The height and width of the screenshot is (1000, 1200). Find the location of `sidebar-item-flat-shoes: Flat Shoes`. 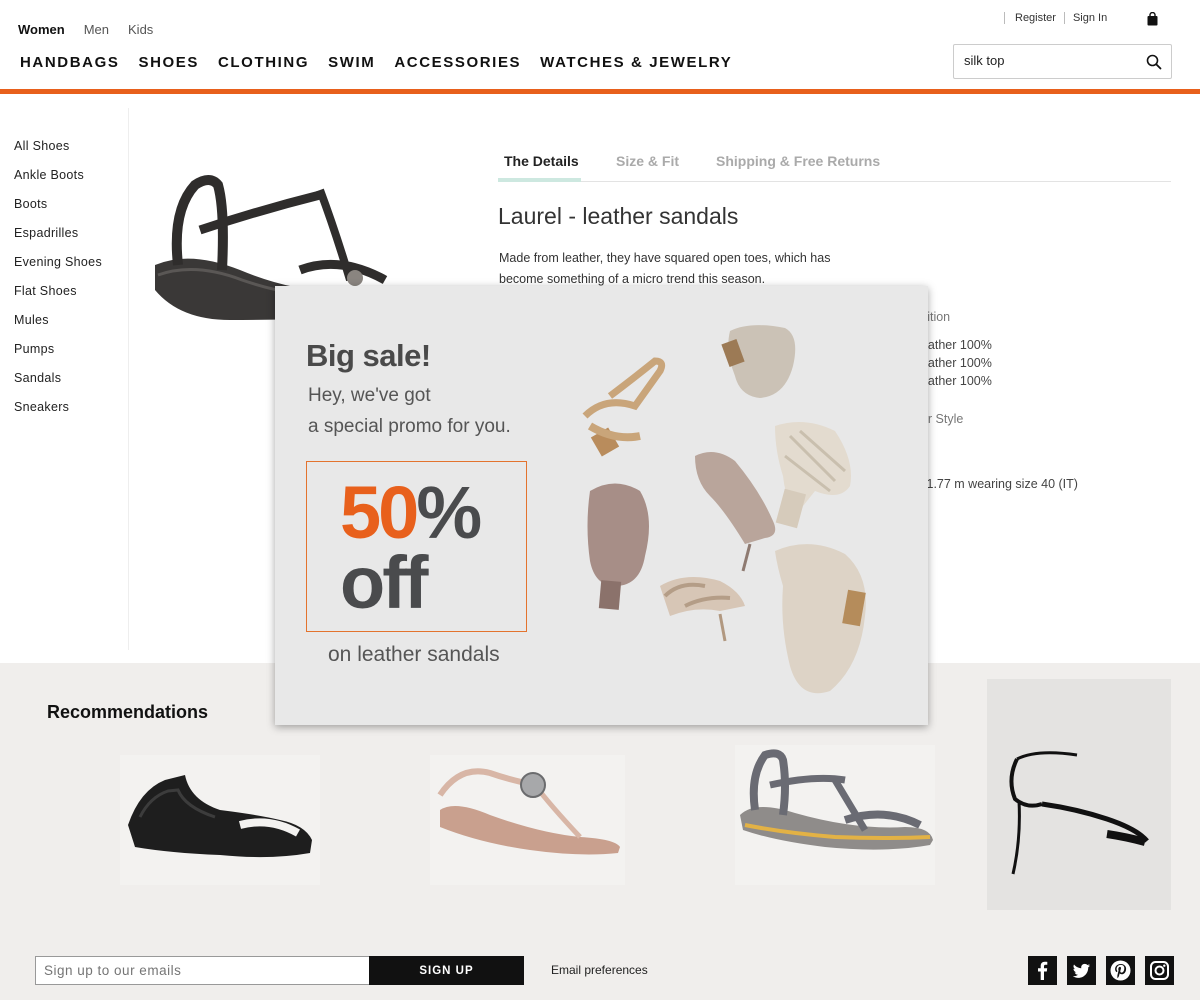

sidebar-item-flat-shoes: Flat Shoes is located at coordinates (58, 298).